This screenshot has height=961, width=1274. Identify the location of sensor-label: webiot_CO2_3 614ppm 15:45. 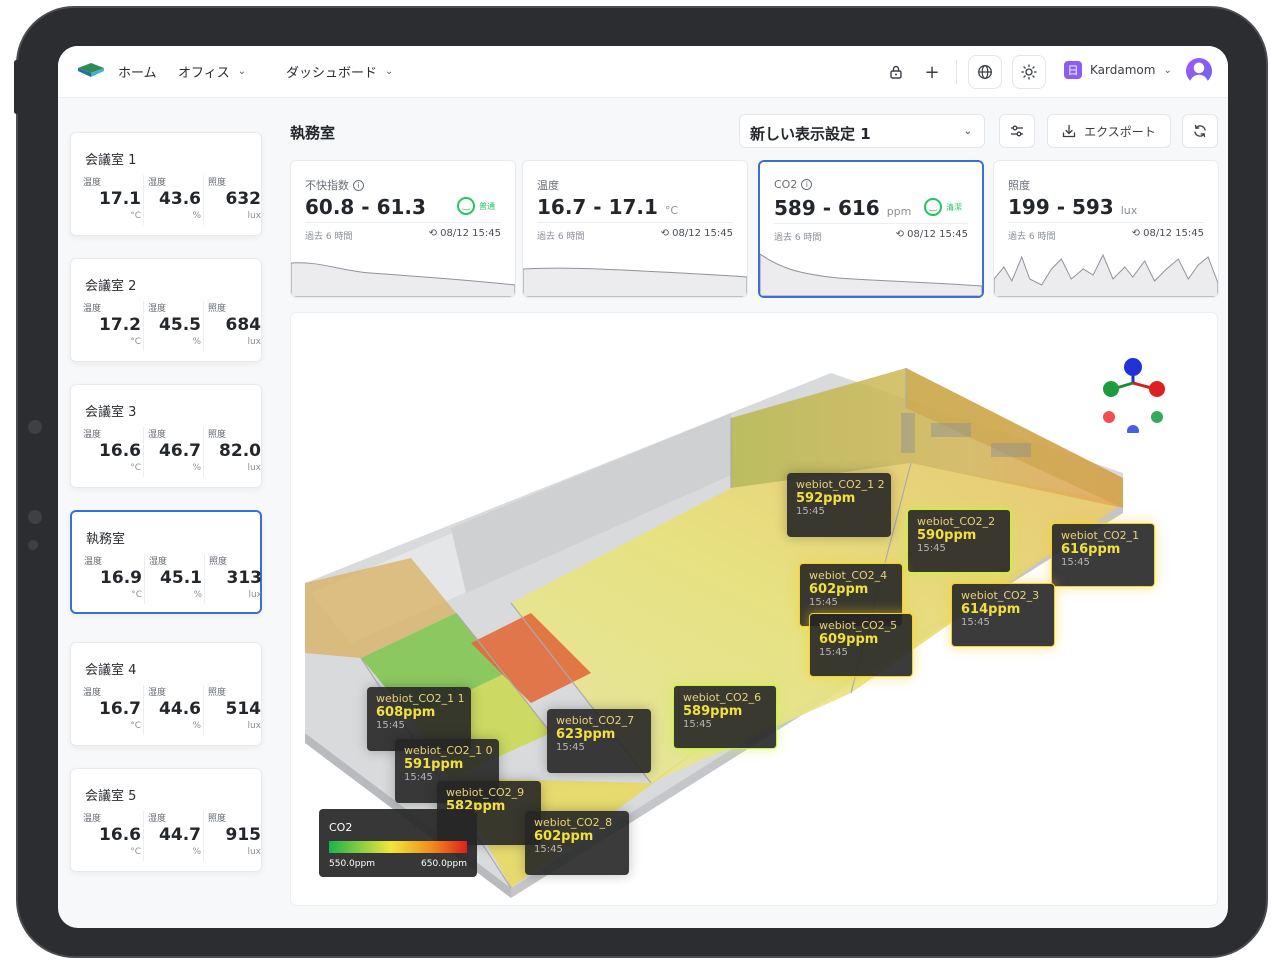
(1003, 615).